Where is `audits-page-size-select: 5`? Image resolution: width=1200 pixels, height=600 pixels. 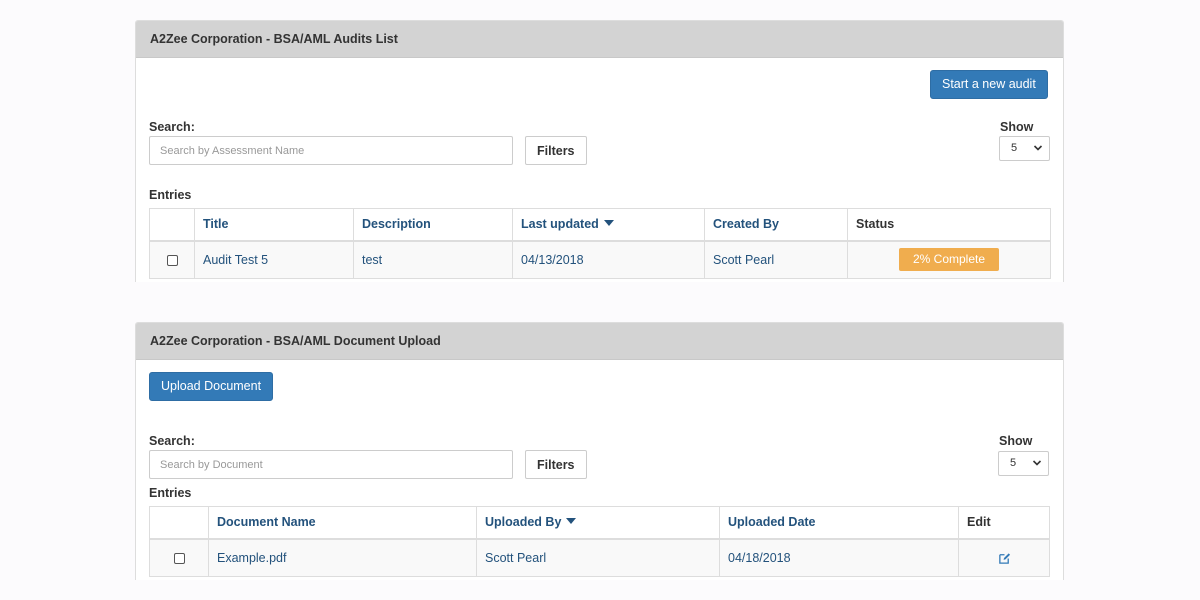 audits-page-size-select: 5 is located at coordinates (1024, 148).